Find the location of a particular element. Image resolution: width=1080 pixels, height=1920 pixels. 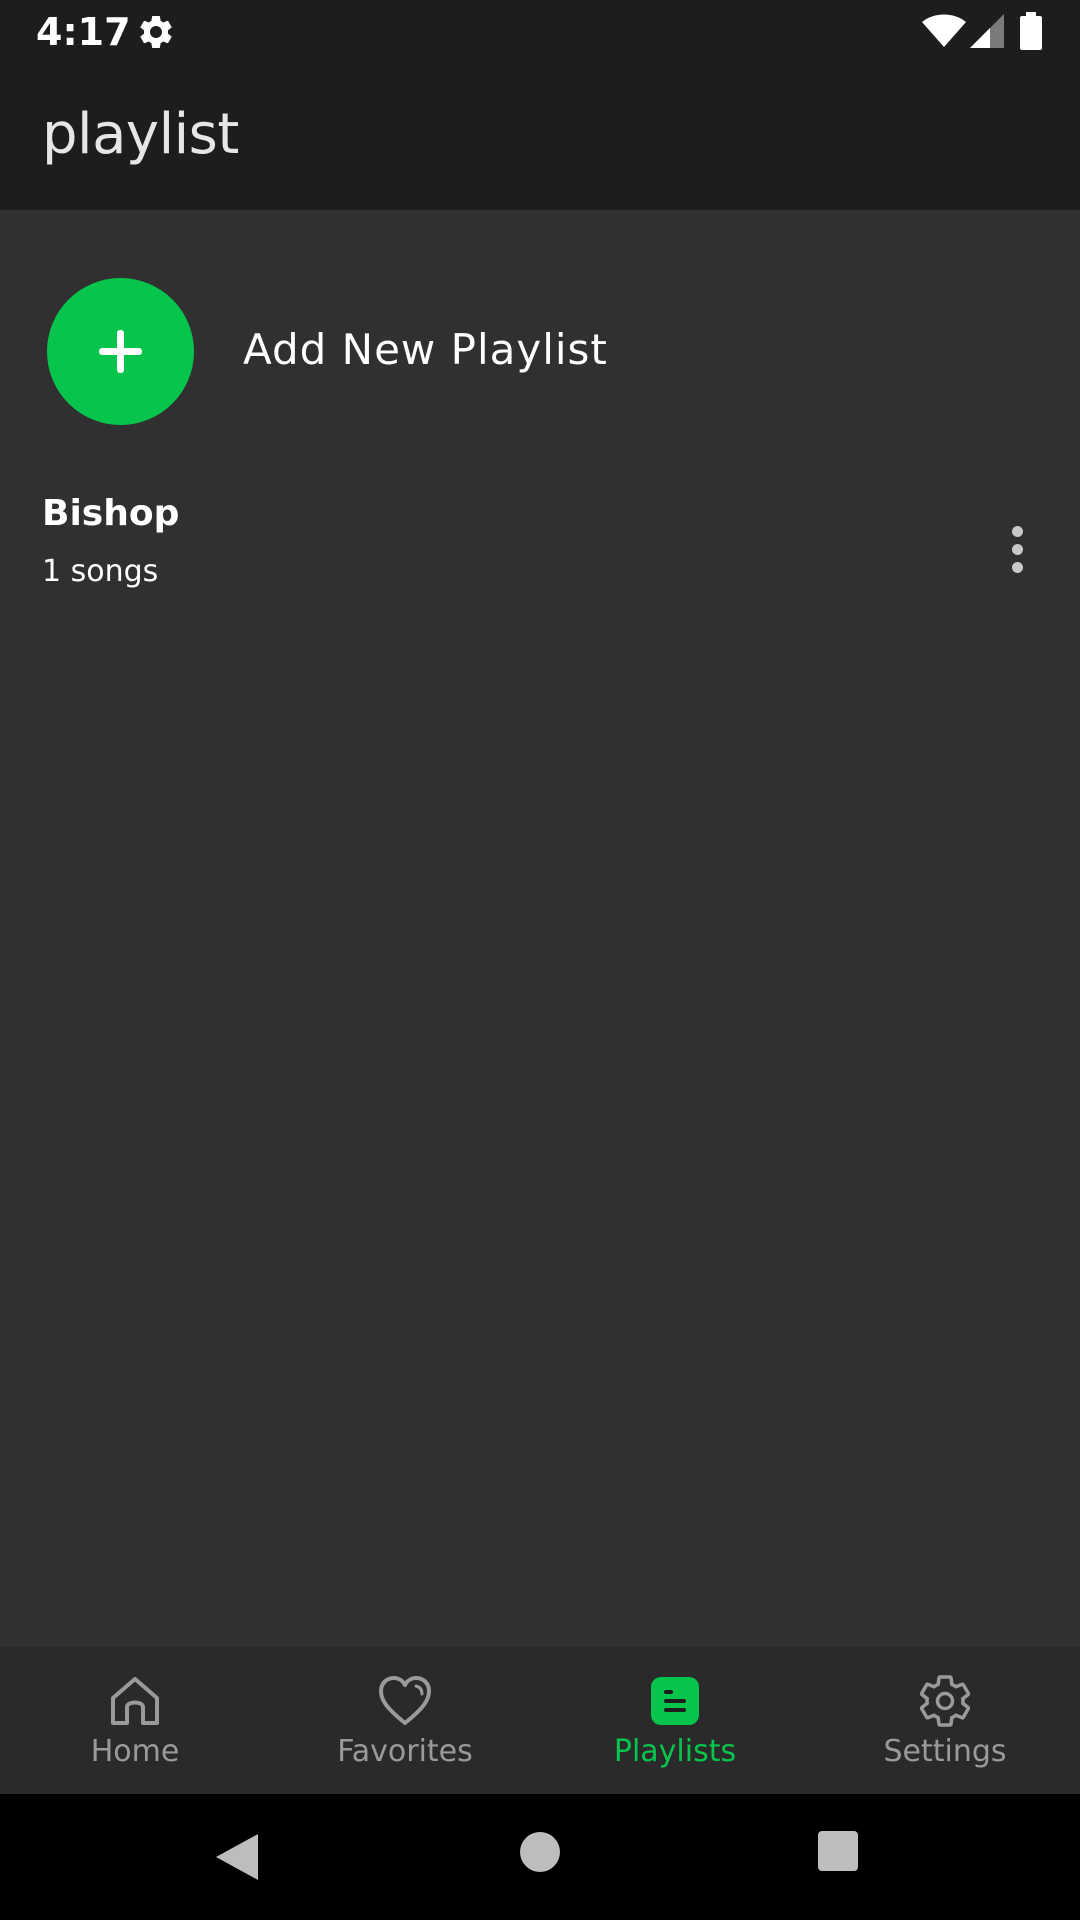

plus-icon is located at coordinates (120, 351).